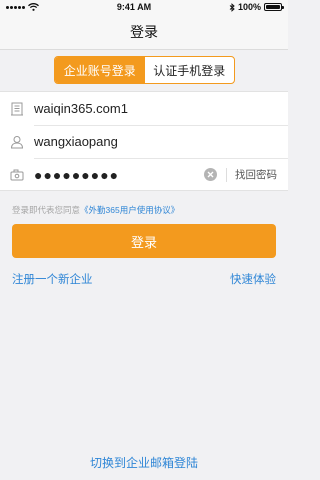 This screenshot has width=320, height=480. I want to click on password-row: 找回密码, so click(144, 174).